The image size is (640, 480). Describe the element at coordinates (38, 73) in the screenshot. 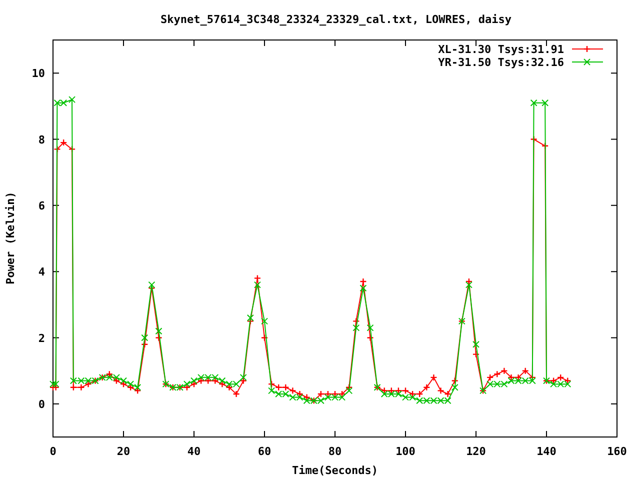

I see `y-tick-label: 10` at that location.